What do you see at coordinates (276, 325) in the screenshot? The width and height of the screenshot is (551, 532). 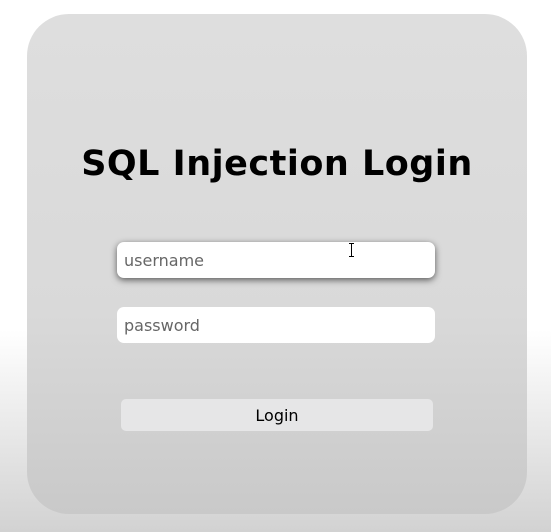 I see `password-input` at bounding box center [276, 325].